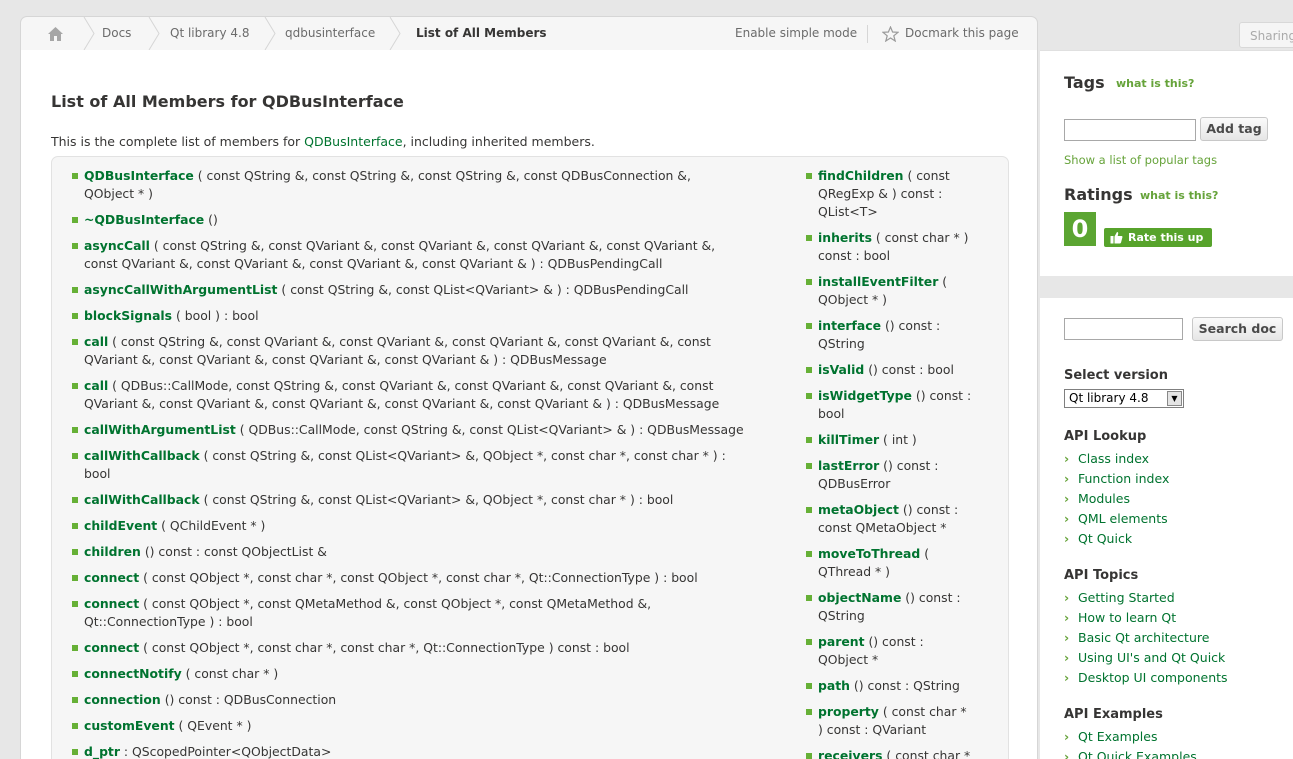 This screenshot has width=1293, height=759. Describe the element at coordinates (865, 395) in the screenshot. I see `member-name-link: isWidgetType` at that location.